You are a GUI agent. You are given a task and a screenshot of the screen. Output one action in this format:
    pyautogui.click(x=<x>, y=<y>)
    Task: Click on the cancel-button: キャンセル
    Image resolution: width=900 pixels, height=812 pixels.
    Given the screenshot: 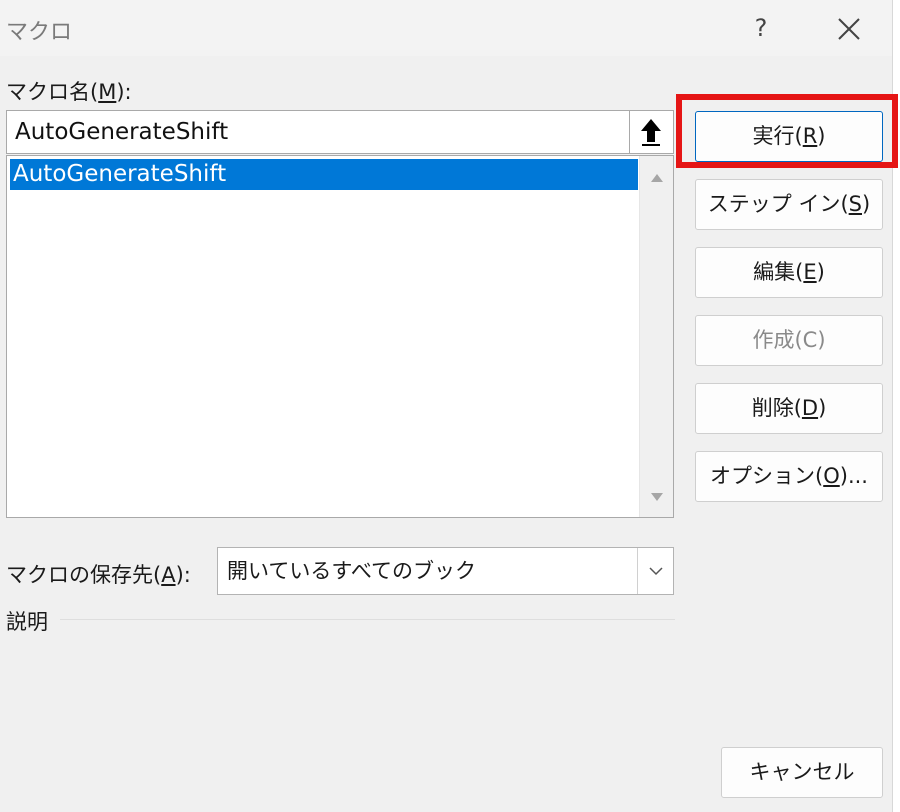 What is the action you would take?
    pyautogui.click(x=802, y=772)
    